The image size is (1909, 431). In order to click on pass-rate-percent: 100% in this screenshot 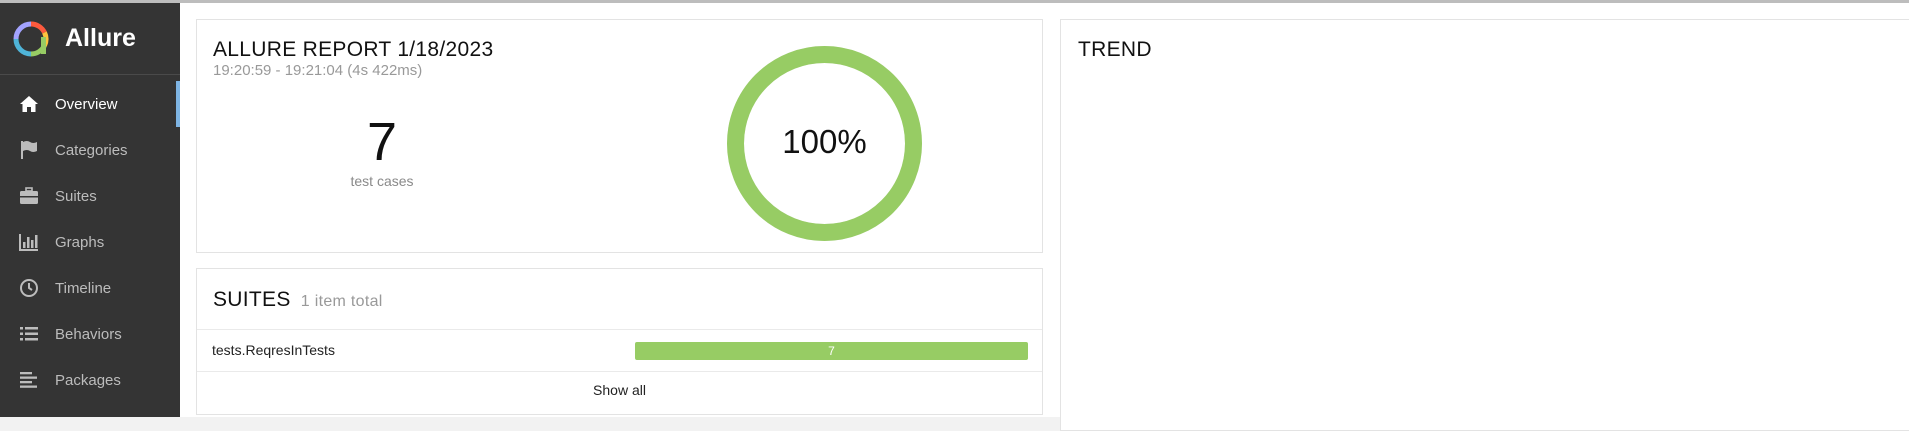, I will do `click(824, 141)`.